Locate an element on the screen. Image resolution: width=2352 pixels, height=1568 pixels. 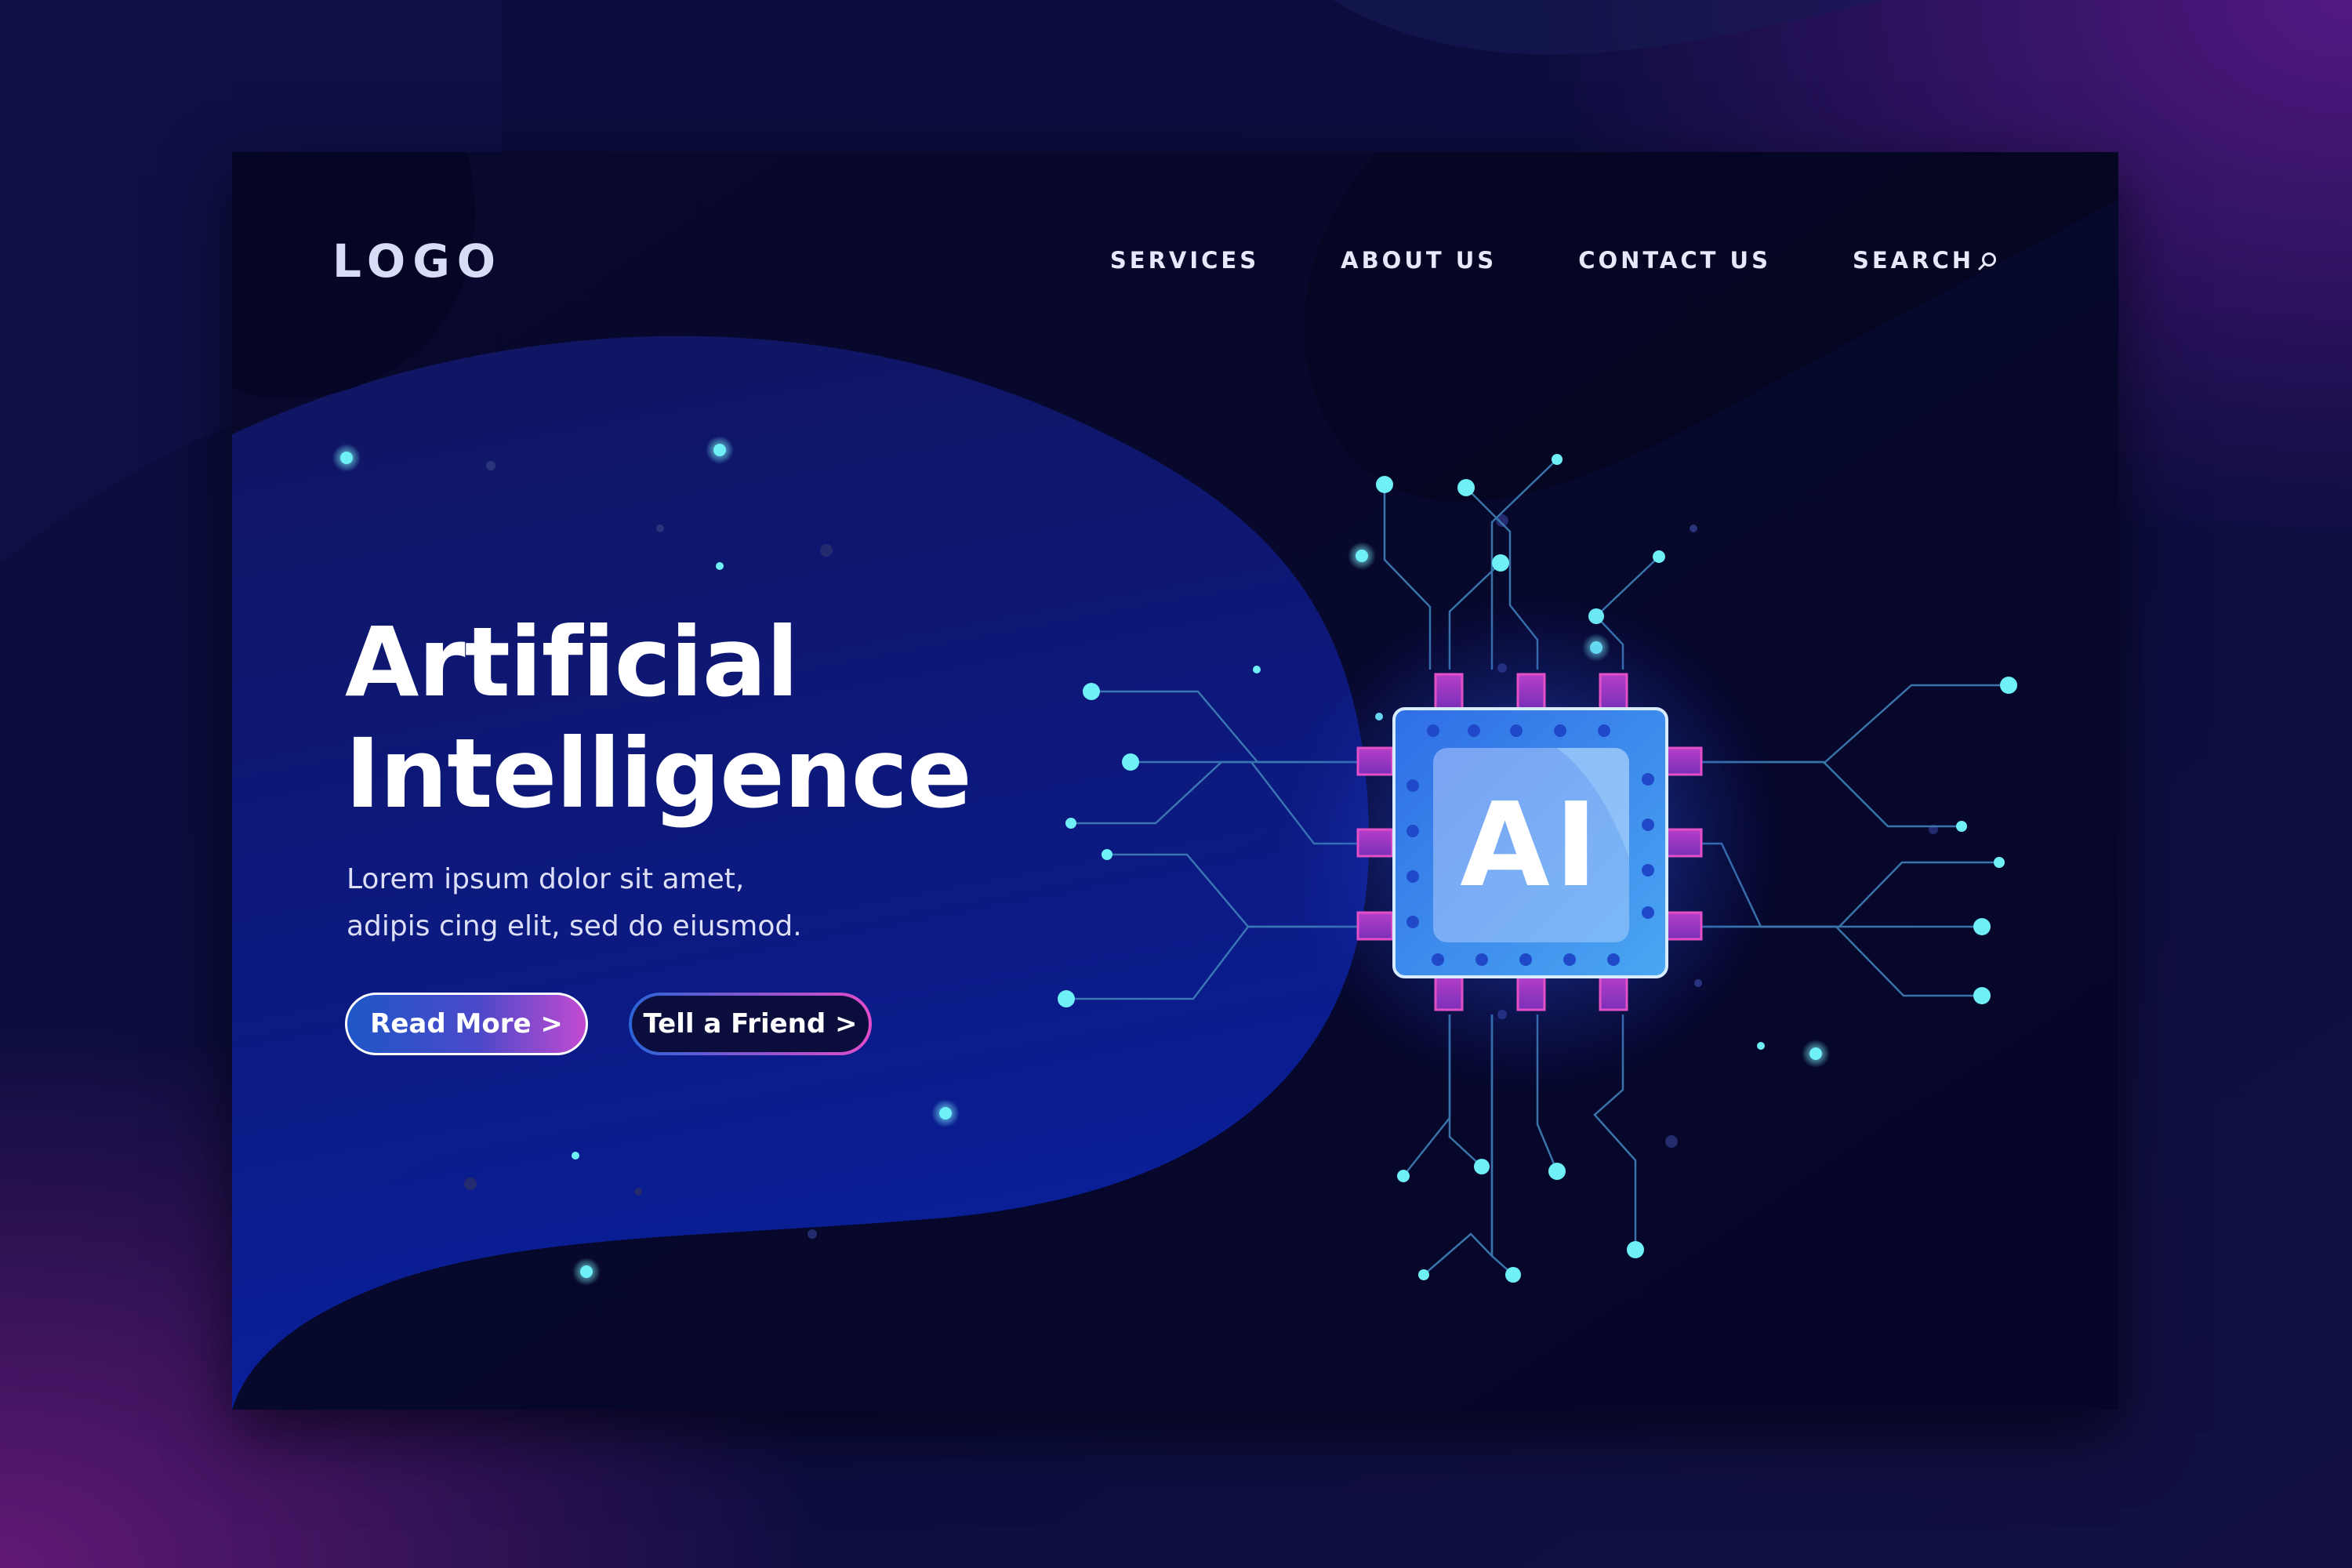
nav-search: SEARCH is located at coordinates (1925, 260).